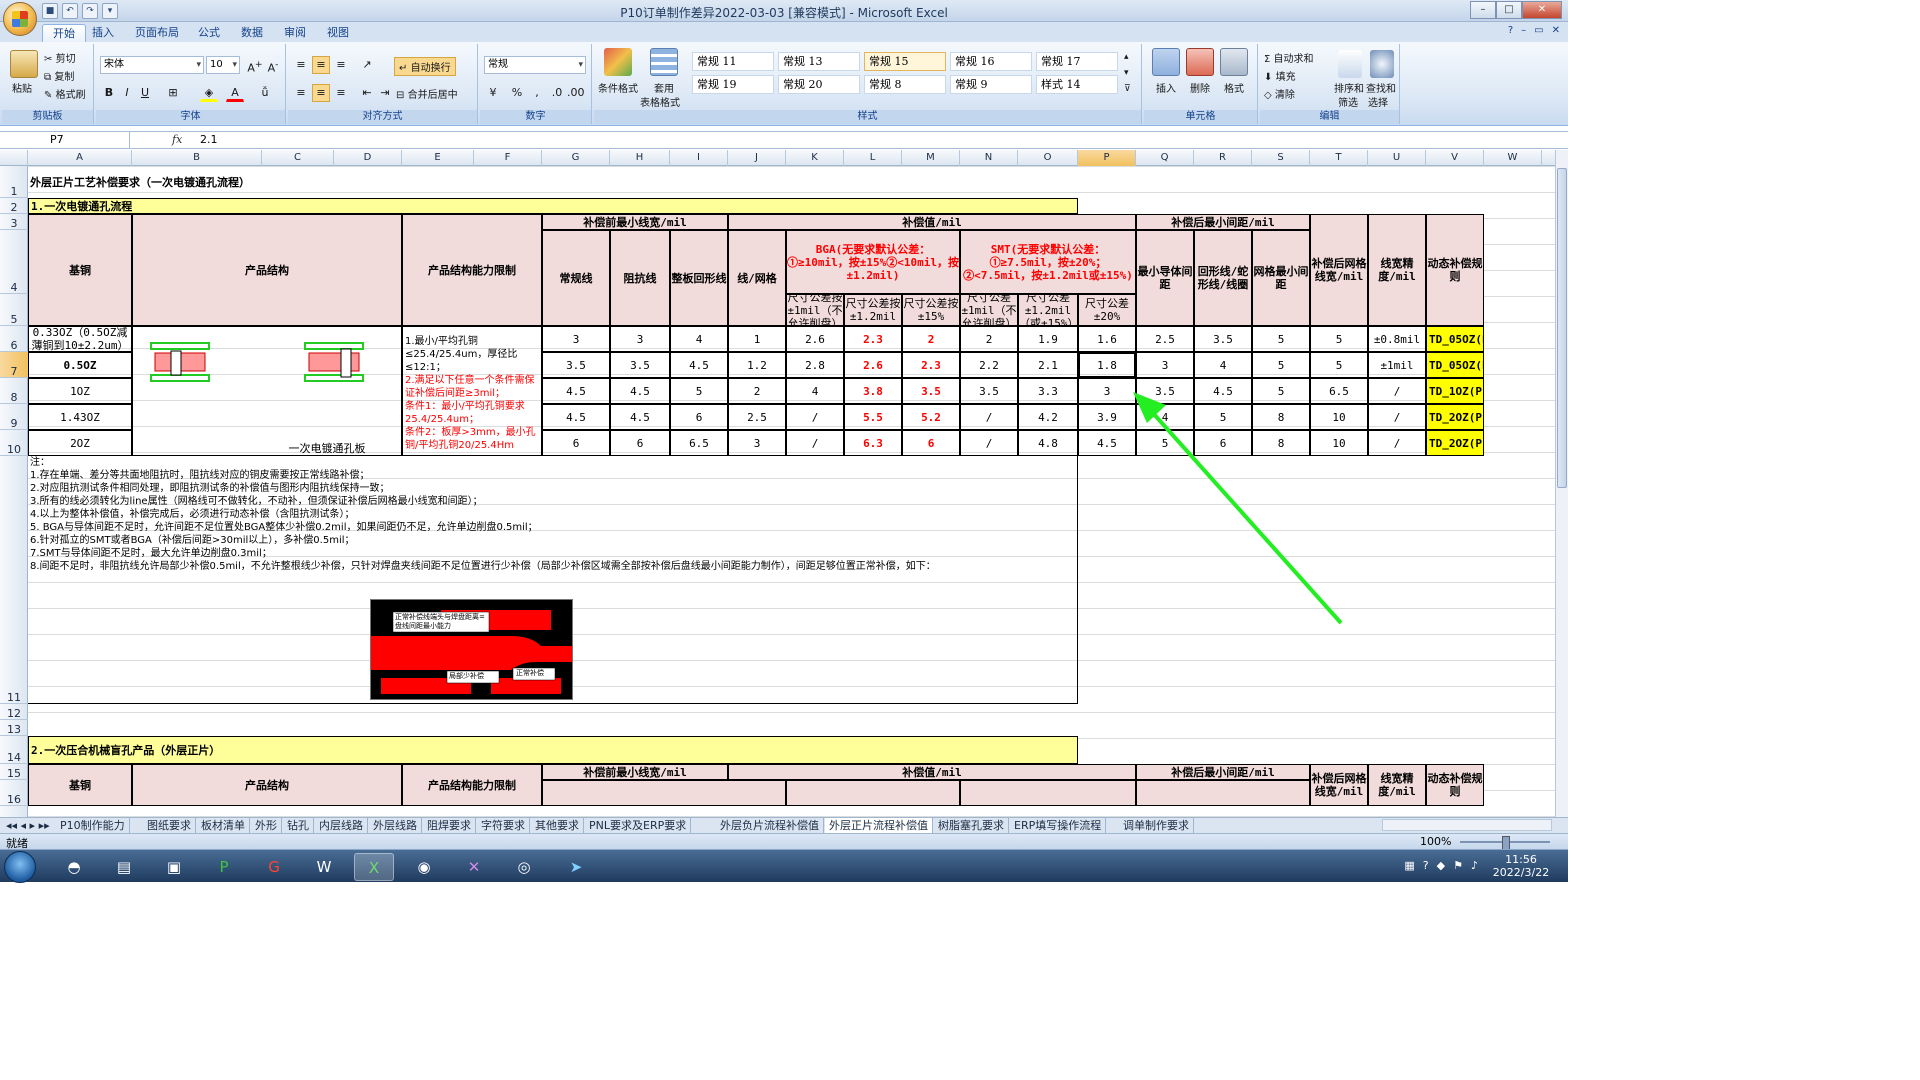  I want to click on align-middle-button: ≡, so click(321, 65).